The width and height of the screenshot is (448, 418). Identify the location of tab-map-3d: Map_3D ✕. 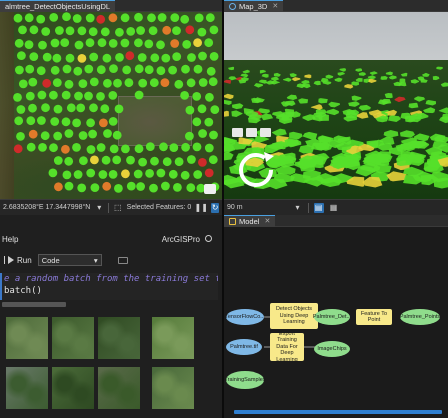
(254, 6).